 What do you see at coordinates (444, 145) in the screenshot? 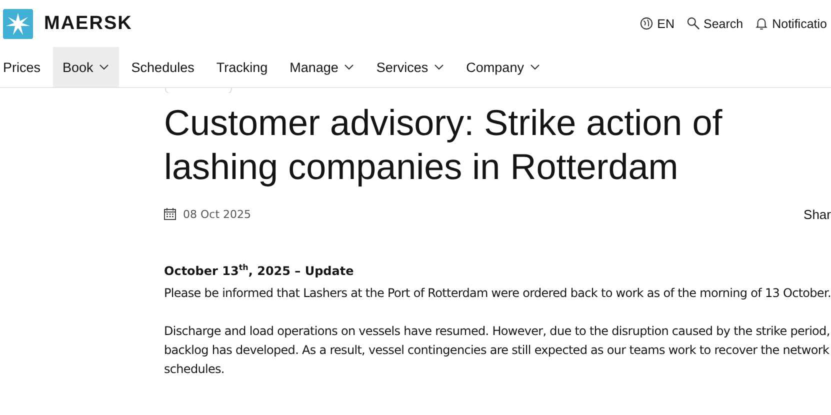
I see `article-title: Customer advisory: Strike action of lashing companies in Rotterdam` at bounding box center [444, 145].